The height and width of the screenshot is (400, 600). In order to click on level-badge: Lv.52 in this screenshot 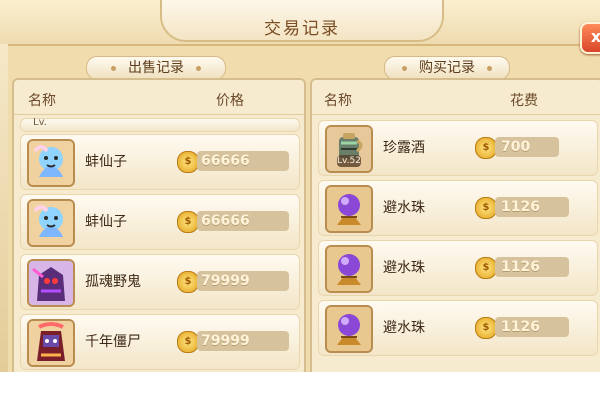, I will do `click(349, 161)`.